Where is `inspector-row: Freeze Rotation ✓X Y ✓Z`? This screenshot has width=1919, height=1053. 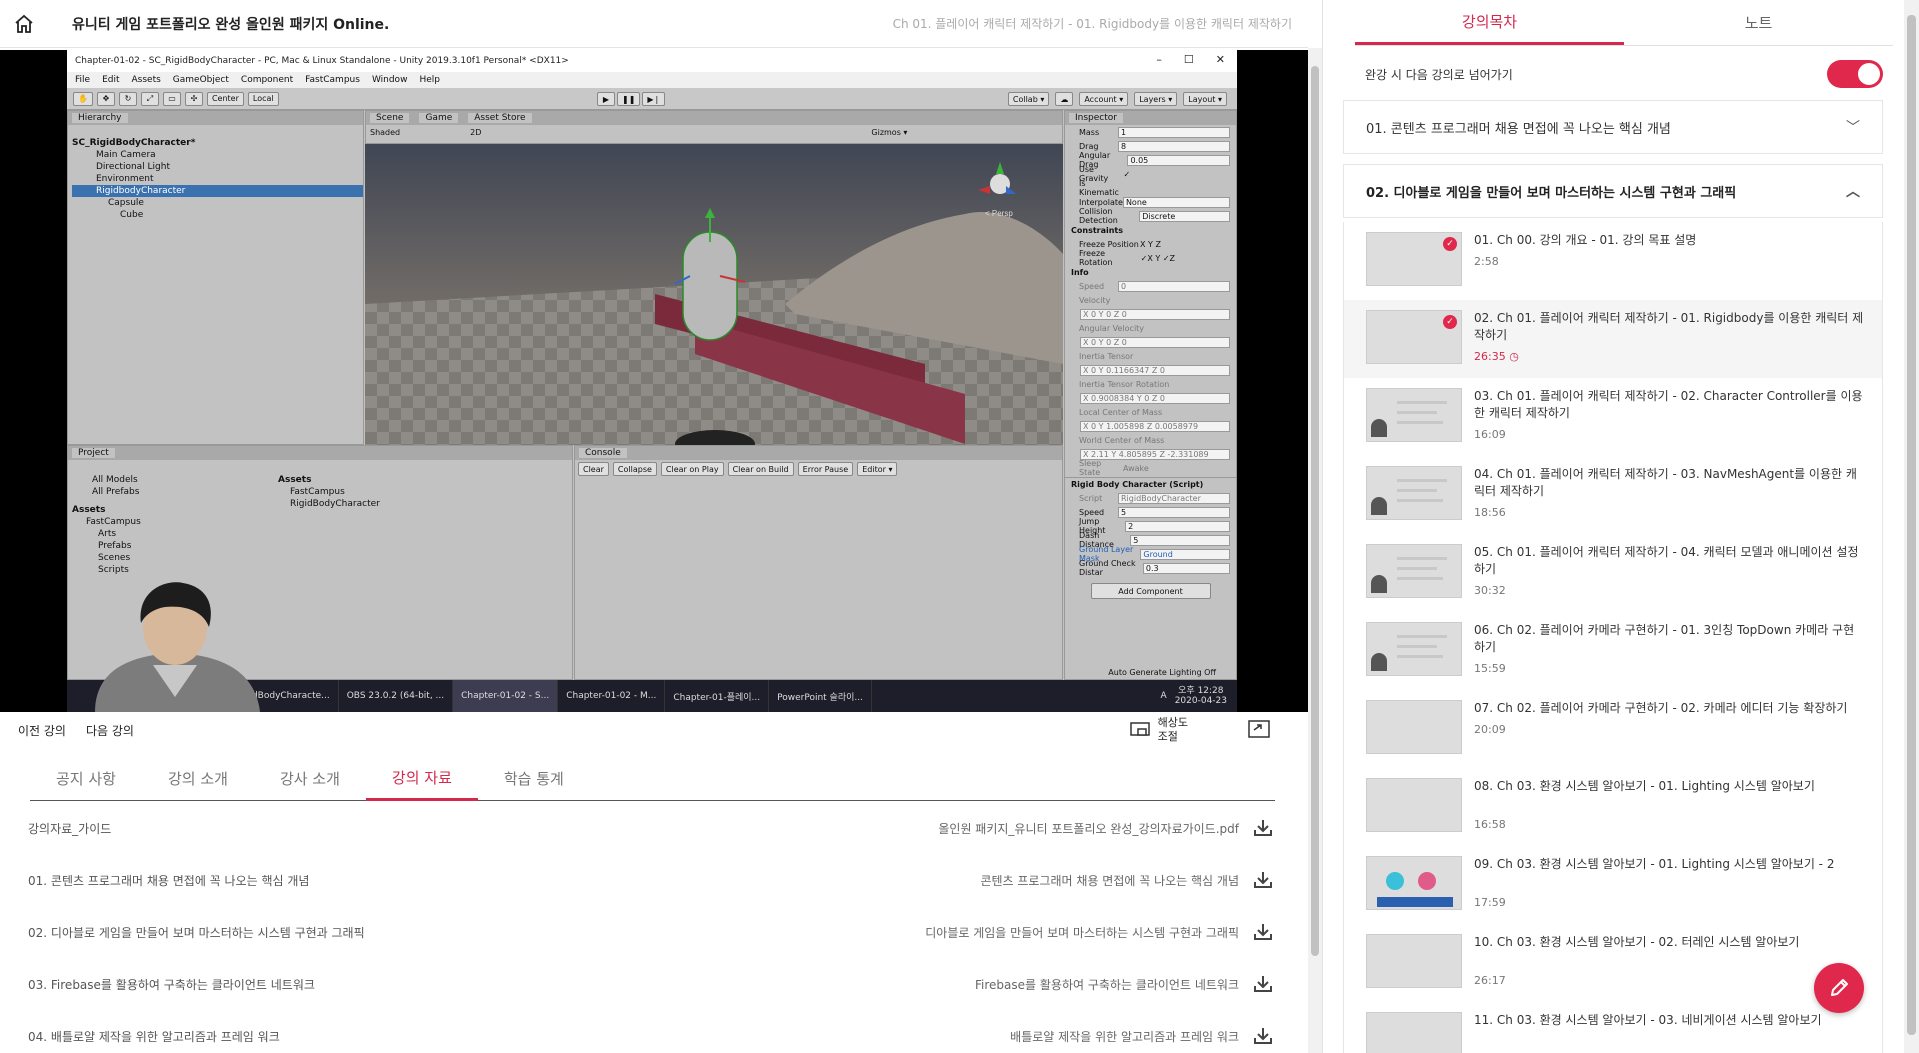
inspector-row: Freeze Rotation ✓X Y ✓Z is located at coordinates (1127, 258).